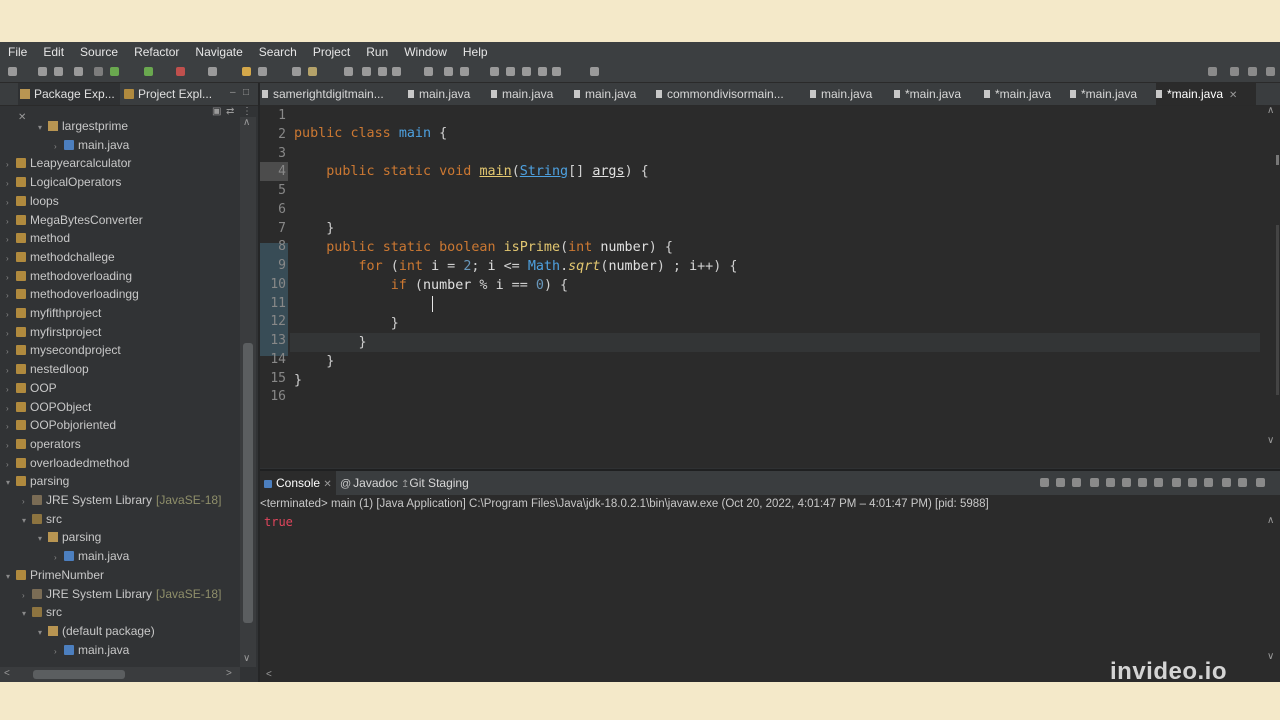  I want to click on editor-vertical-scrollbar: ∧ ∨, so click(1272, 277).